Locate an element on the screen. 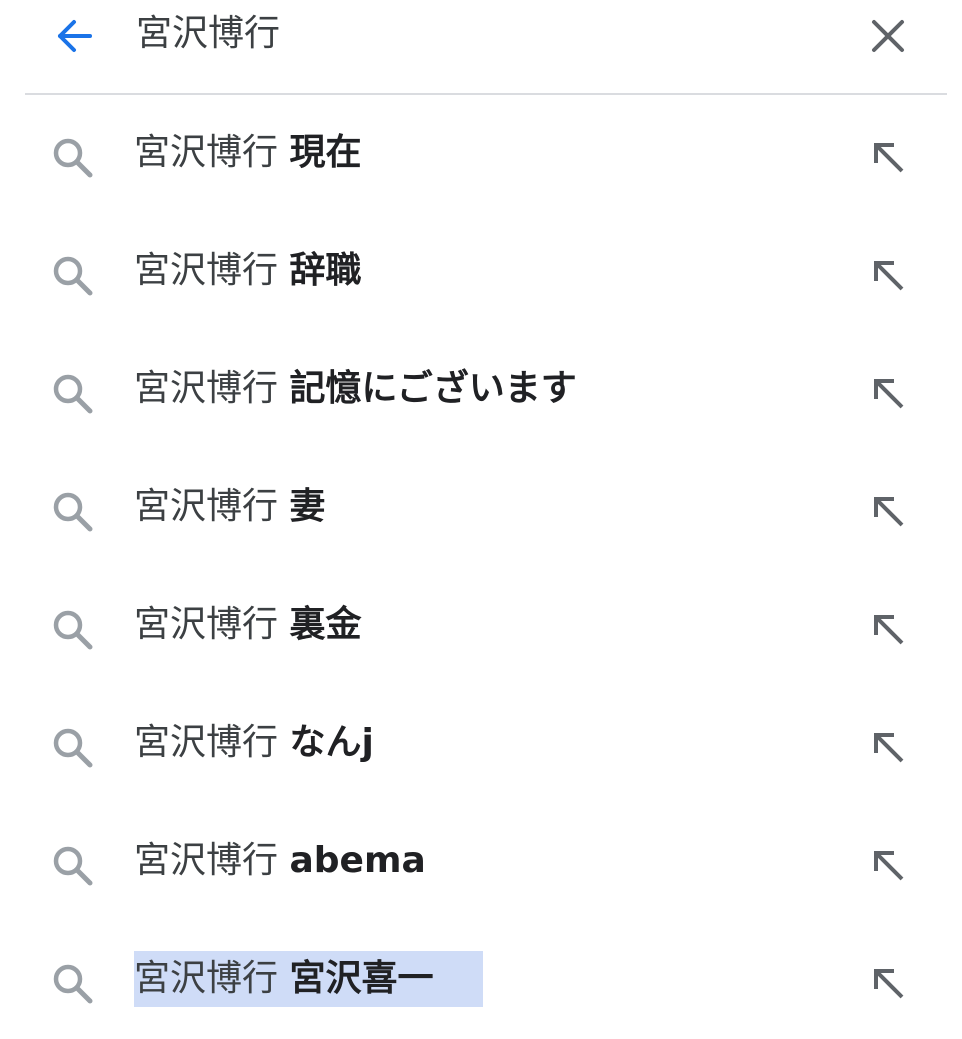 This screenshot has width=962, height=1039. clear-button is located at coordinates (888, 36).